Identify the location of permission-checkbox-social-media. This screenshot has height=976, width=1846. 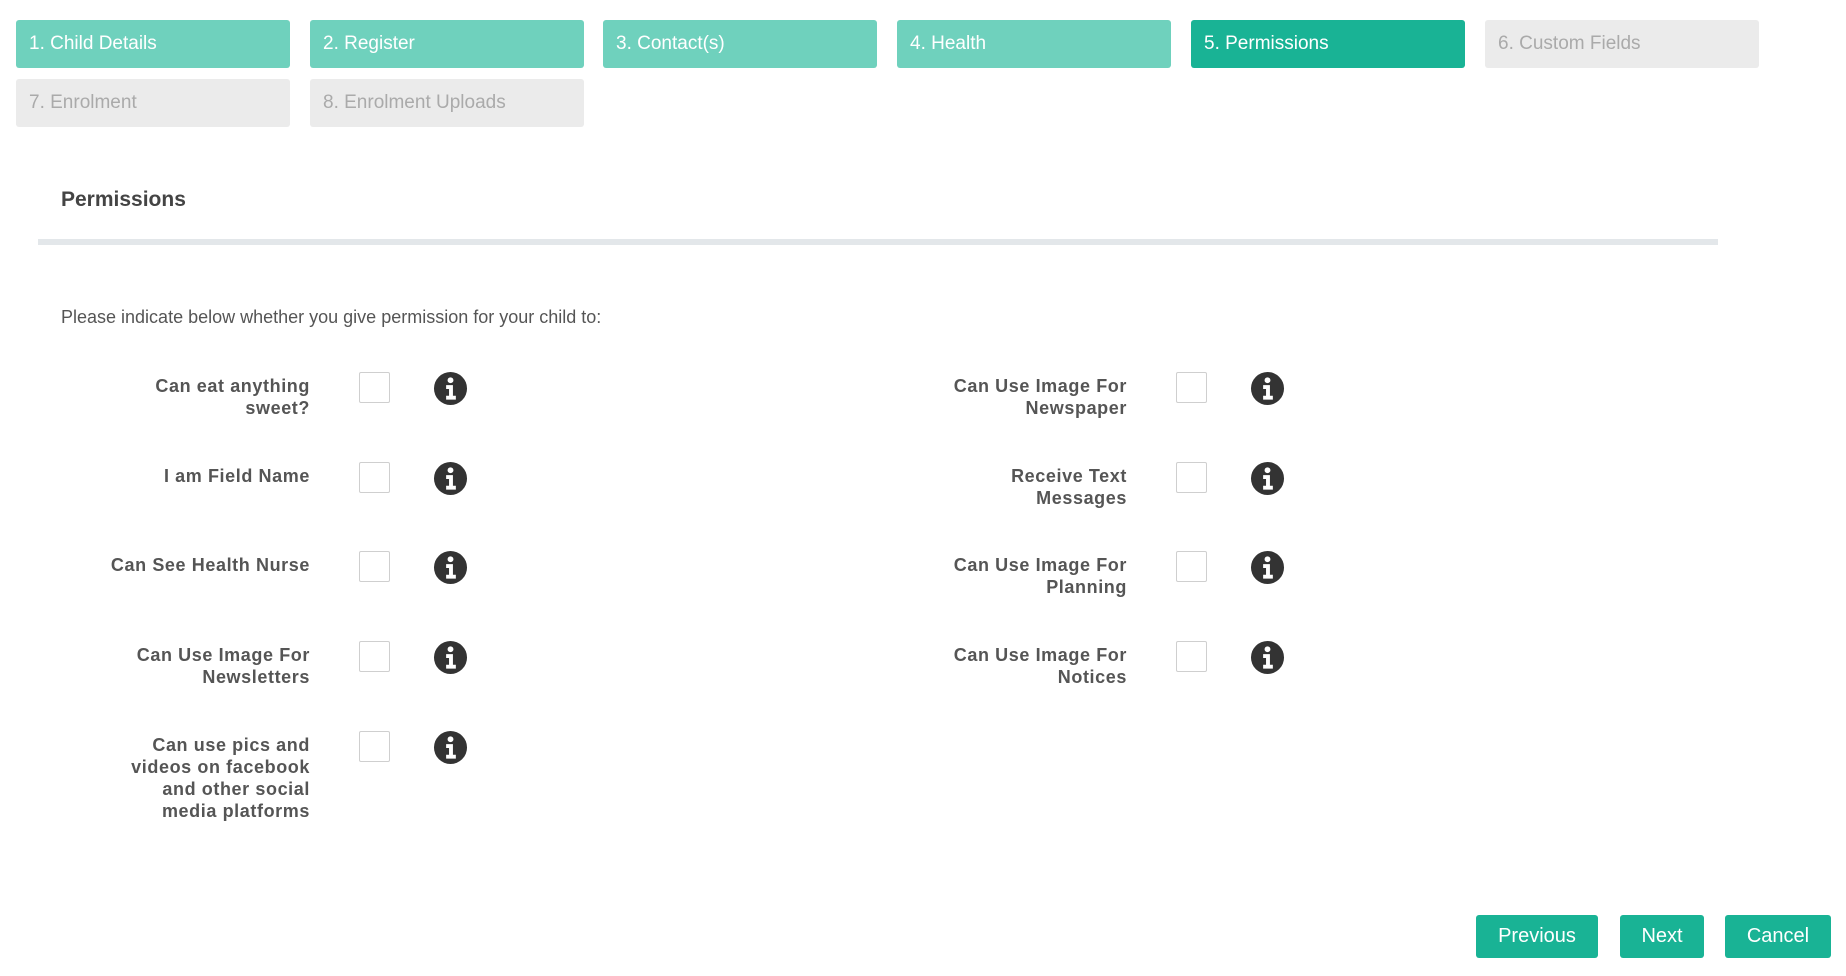
(374, 746).